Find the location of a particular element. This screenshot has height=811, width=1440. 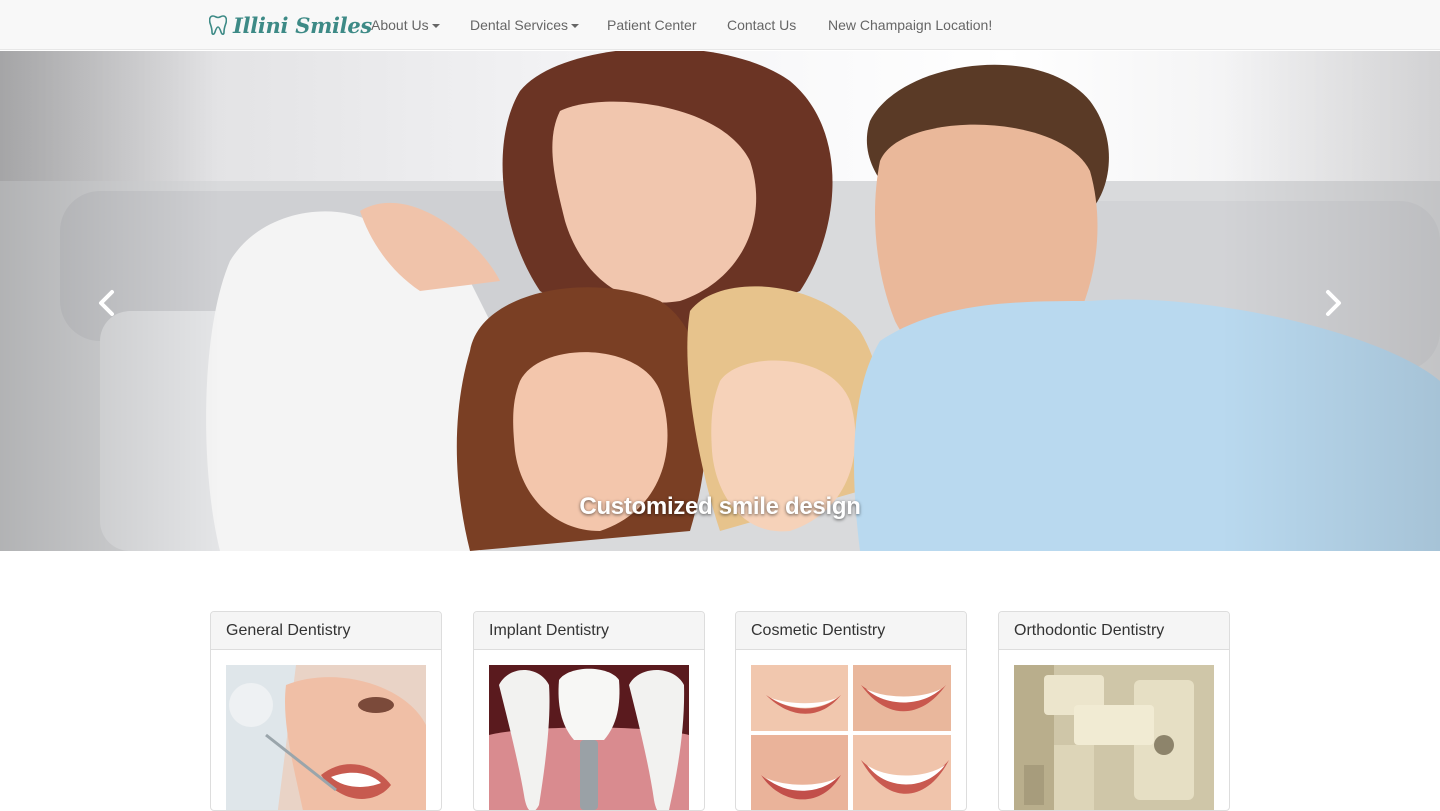

nav-about-us: About Us is located at coordinates (405, 25).